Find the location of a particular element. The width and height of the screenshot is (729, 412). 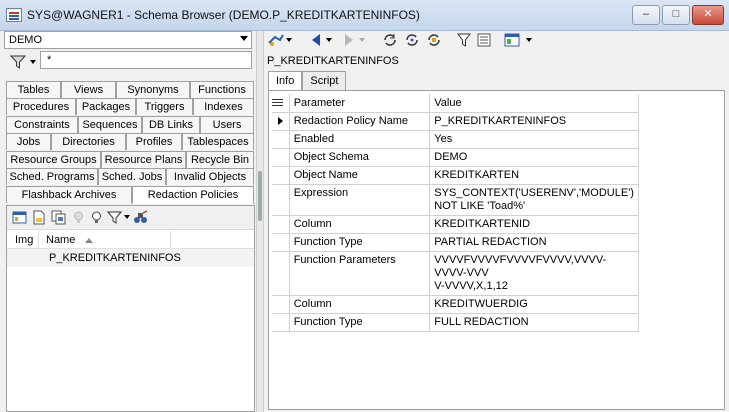

tab-tablespaces: Tablespaces is located at coordinates (218, 141).